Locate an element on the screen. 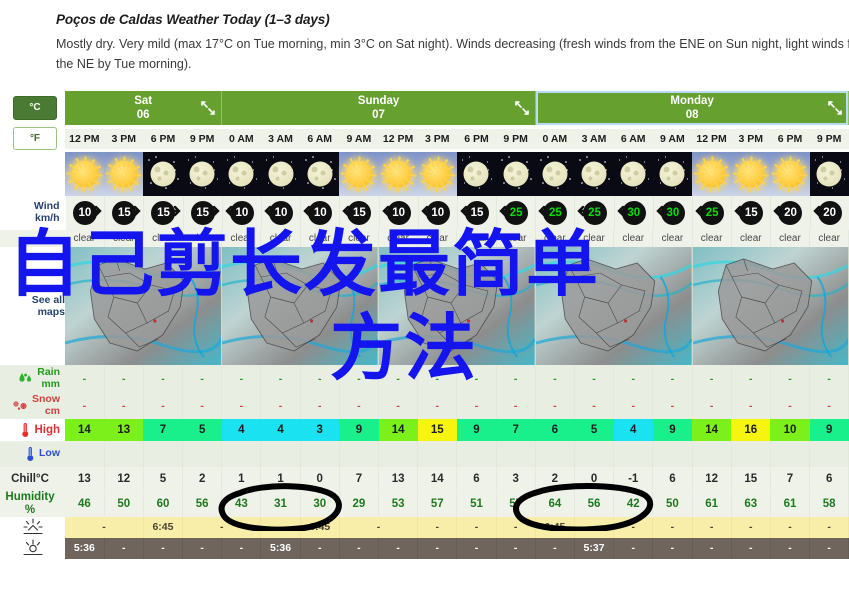 The height and width of the screenshot is (601, 849). wind-cell: 25 is located at coordinates (712, 213).